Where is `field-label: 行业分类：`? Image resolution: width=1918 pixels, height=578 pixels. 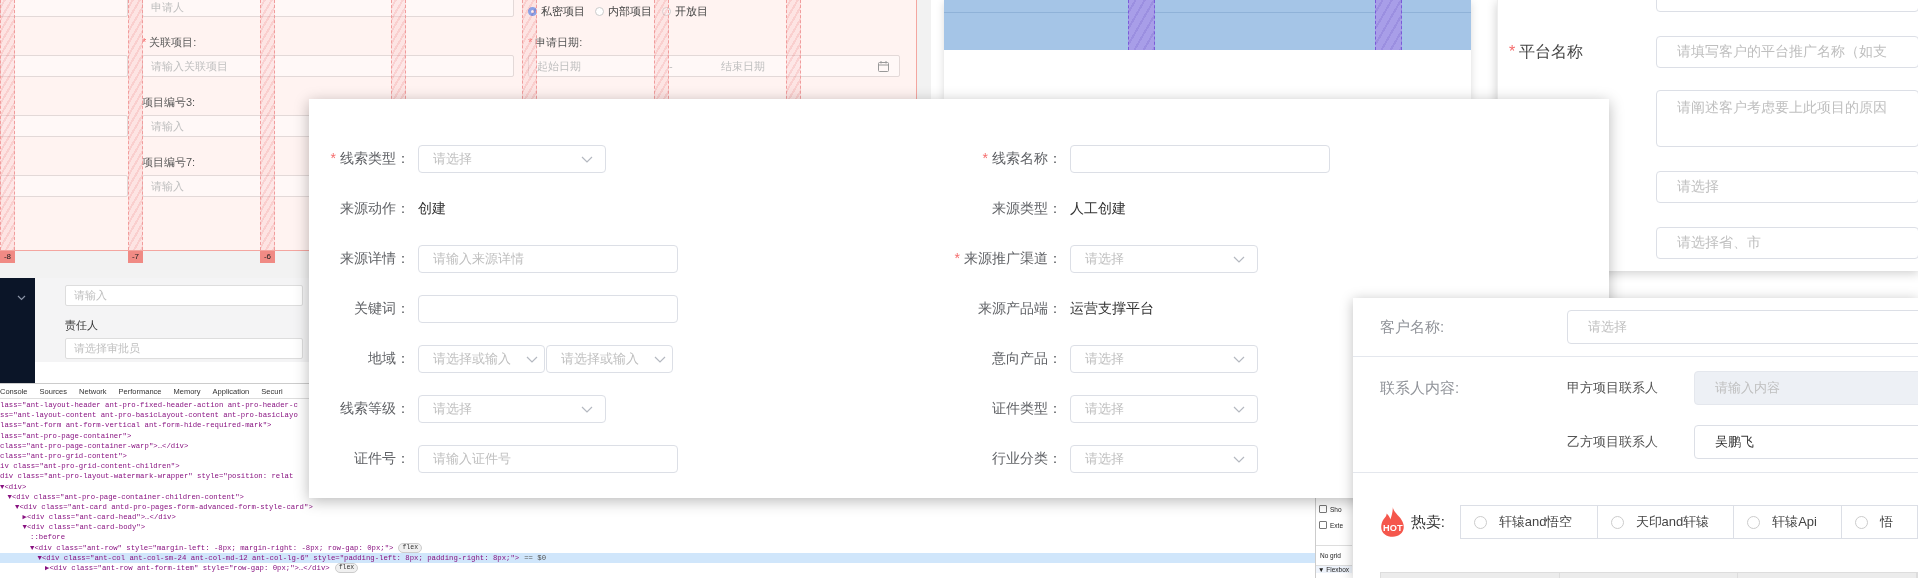 field-label: 行业分类： is located at coordinates (1027, 459).